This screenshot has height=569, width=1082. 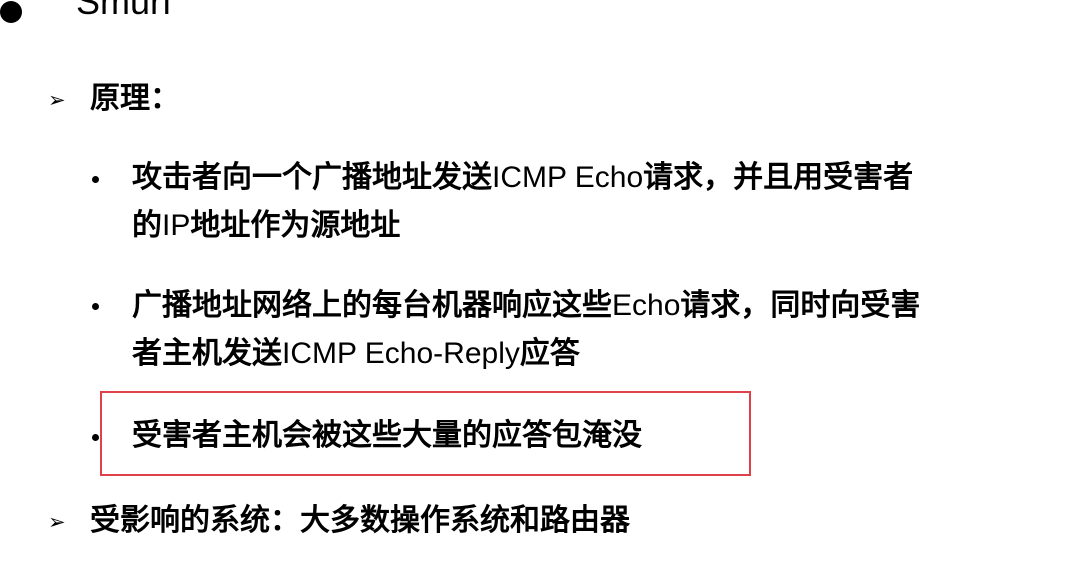 What do you see at coordinates (592, 202) in the screenshot?
I see `list-item: 攻击者向一个广播地址发送ICMP Echo请求，并且用受害者的IP地址作为源地址` at bounding box center [592, 202].